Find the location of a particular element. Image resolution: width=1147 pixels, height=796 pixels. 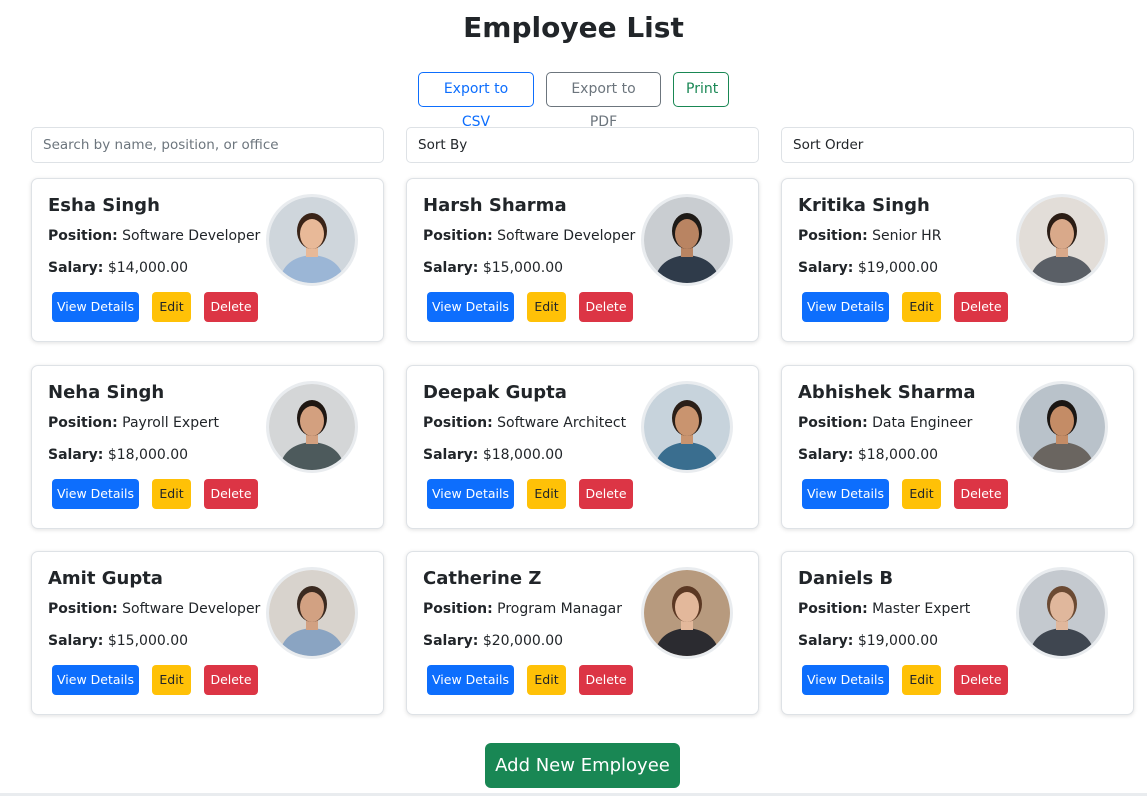

salary-value: $14,000.00 is located at coordinates (148, 268).